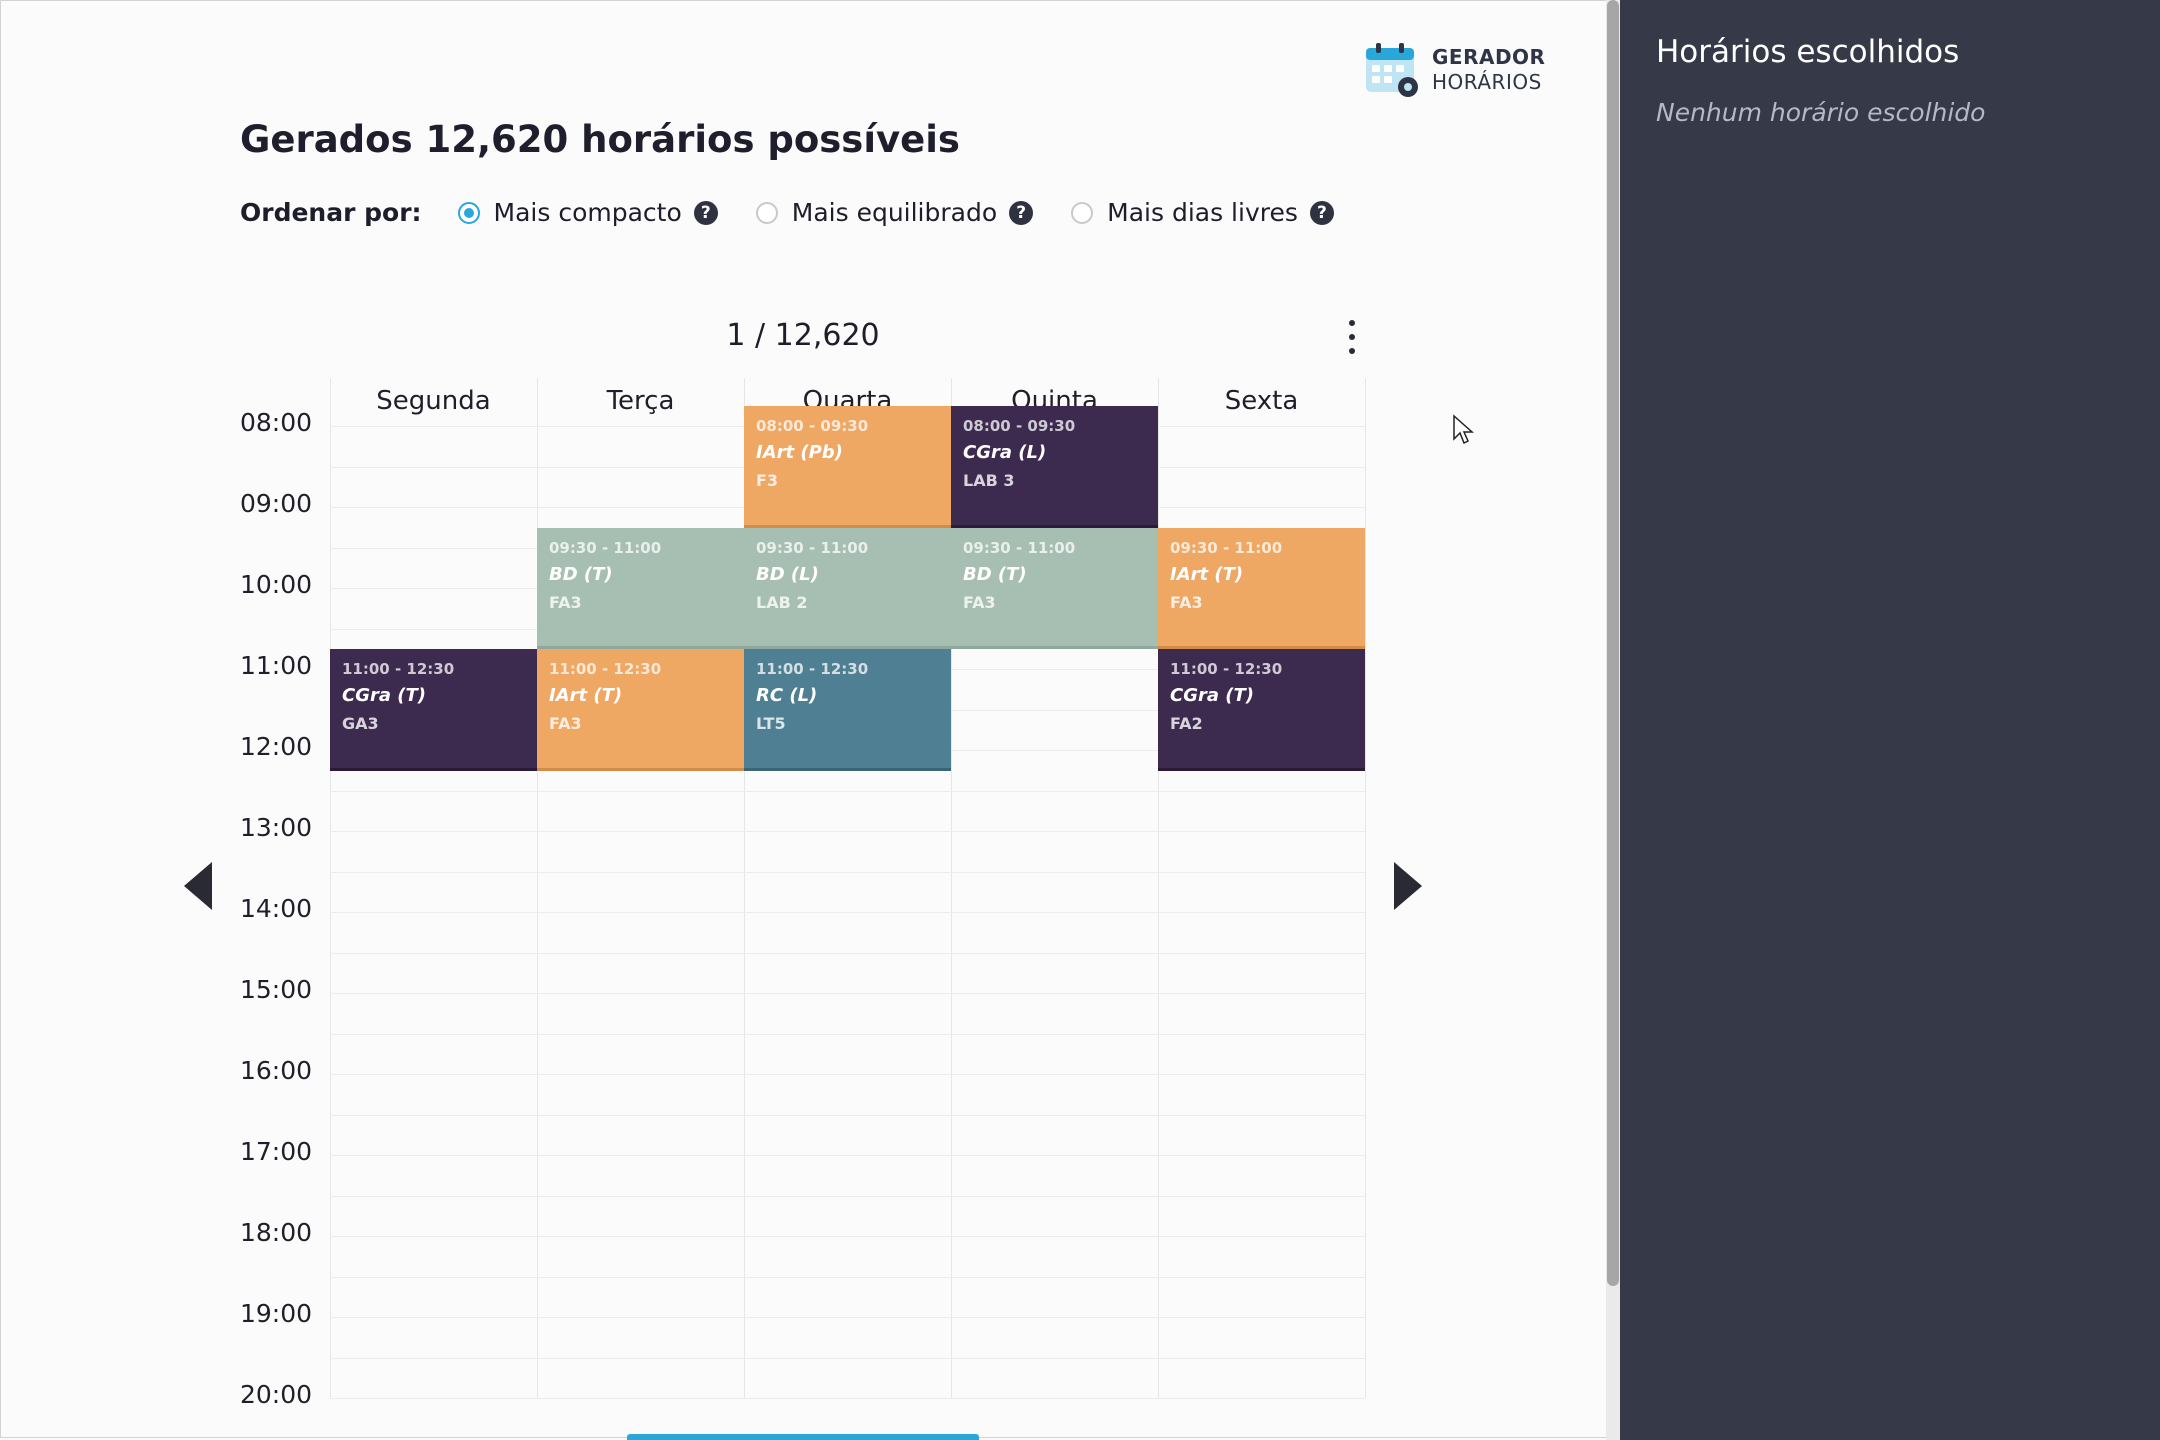 This screenshot has height=1440, width=2160. Describe the element at coordinates (1489, 57) in the screenshot. I see `logo-line1: GERADOR` at that location.